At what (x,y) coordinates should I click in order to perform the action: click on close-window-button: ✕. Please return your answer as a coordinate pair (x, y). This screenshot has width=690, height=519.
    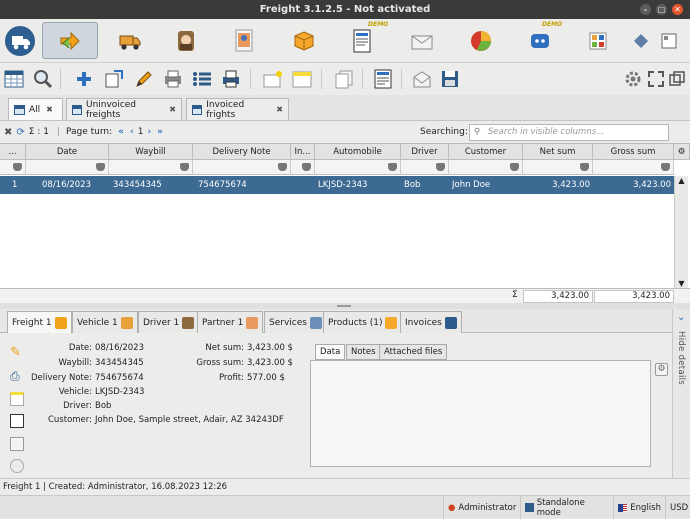
    Looking at the image, I should click on (677, 9).